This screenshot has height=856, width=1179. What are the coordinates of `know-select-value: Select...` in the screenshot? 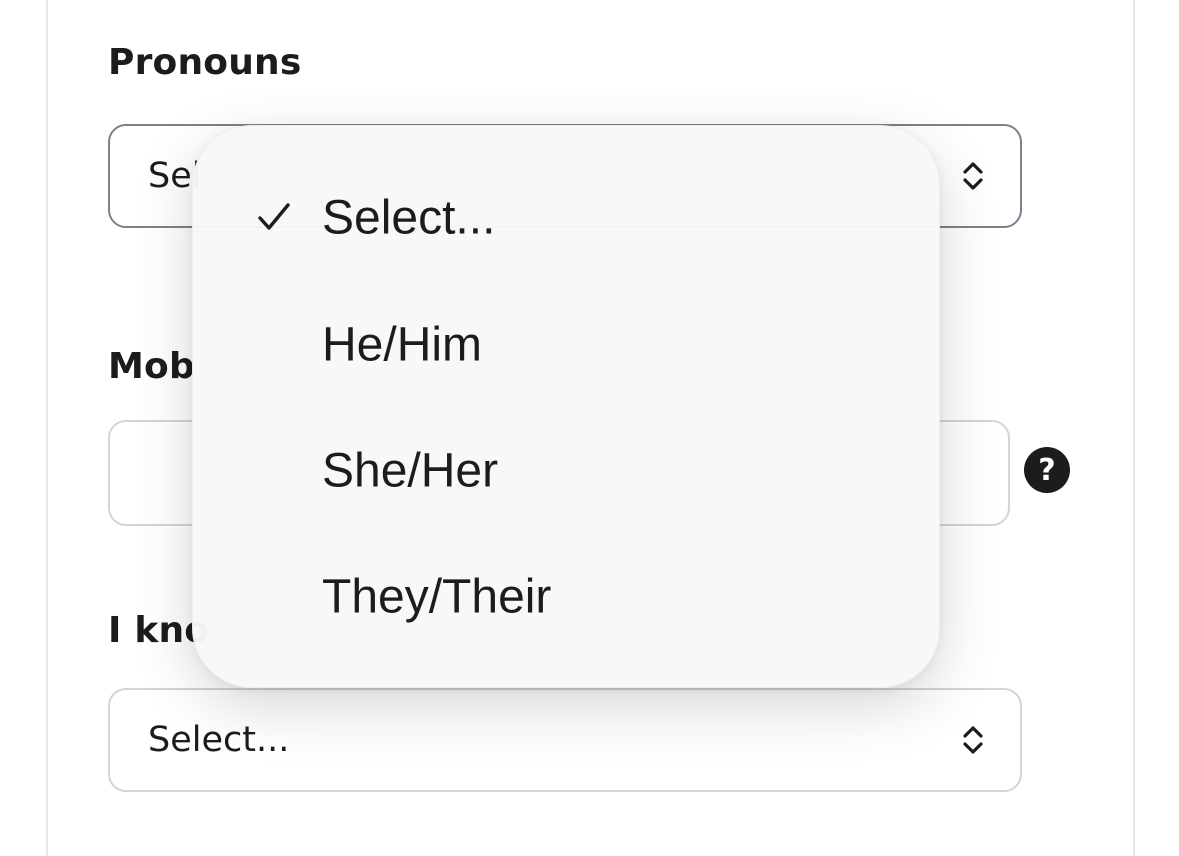 It's located at (219, 740).